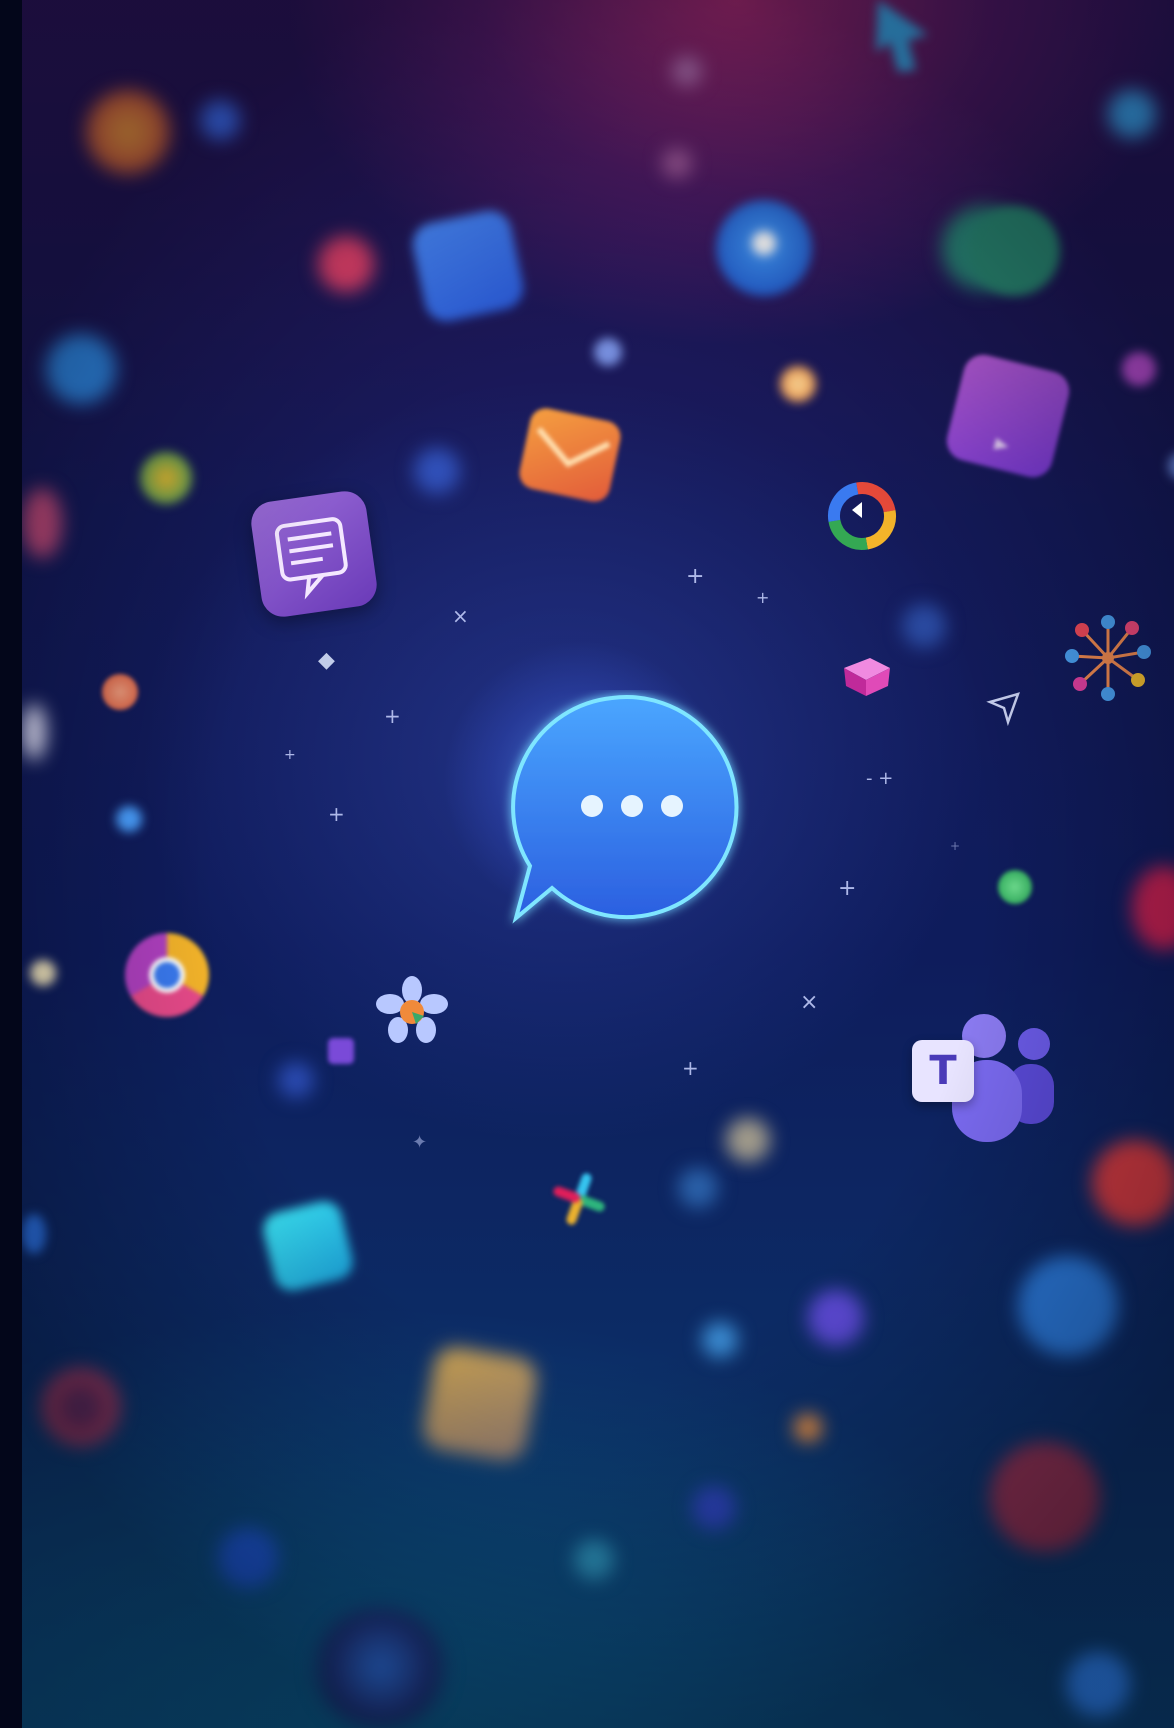  Describe the element at coordinates (341, 1051) in the screenshot. I see `app-purple-tiny-icon` at that location.